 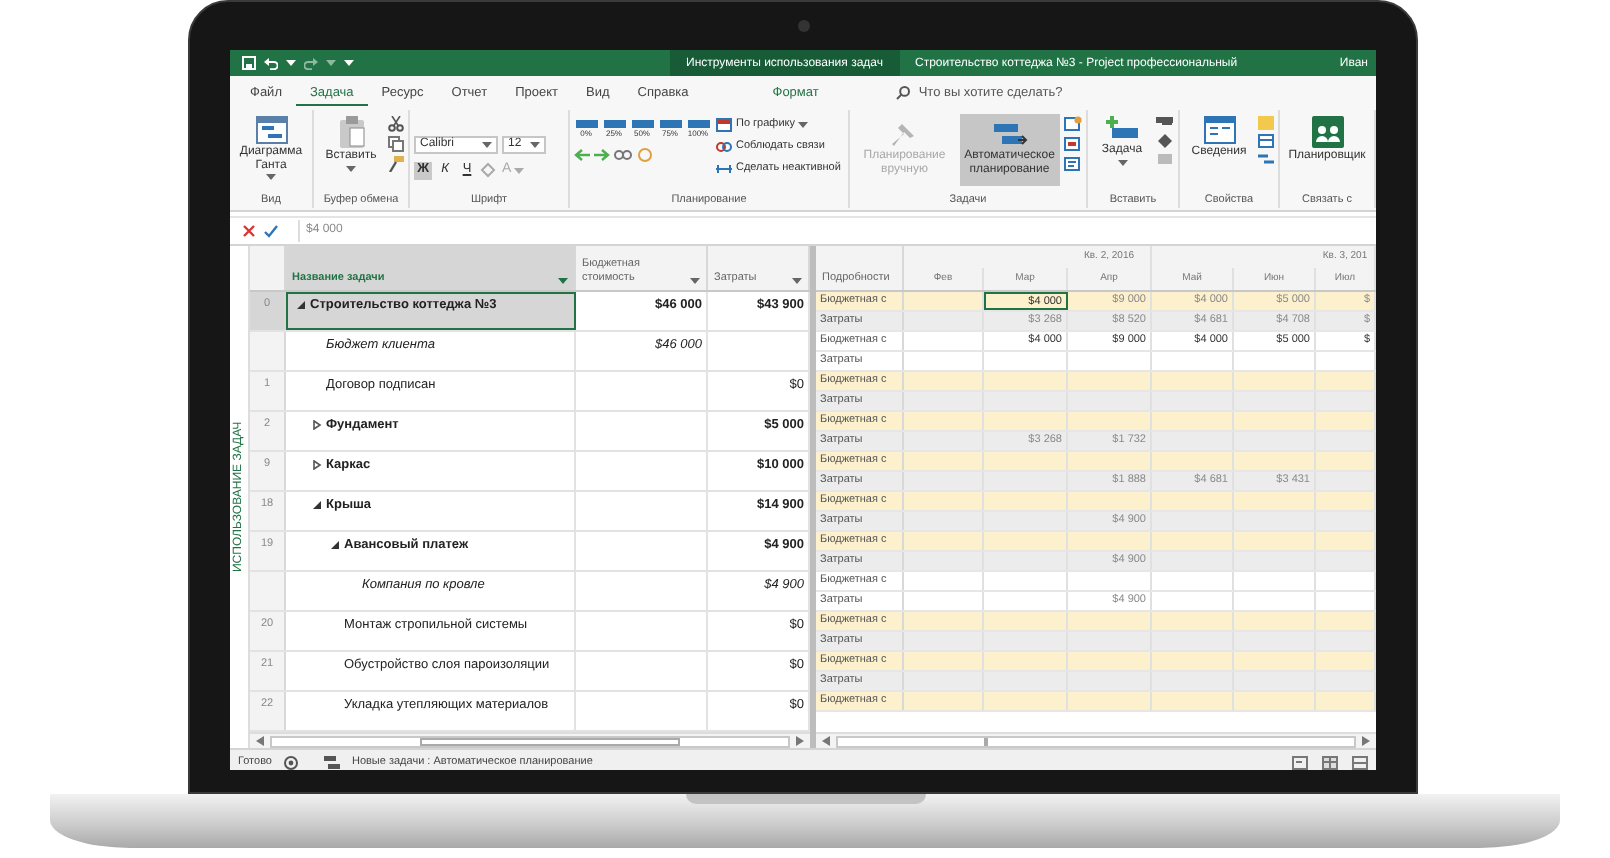 I want to click on enter-check-icon, so click(x=271, y=231).